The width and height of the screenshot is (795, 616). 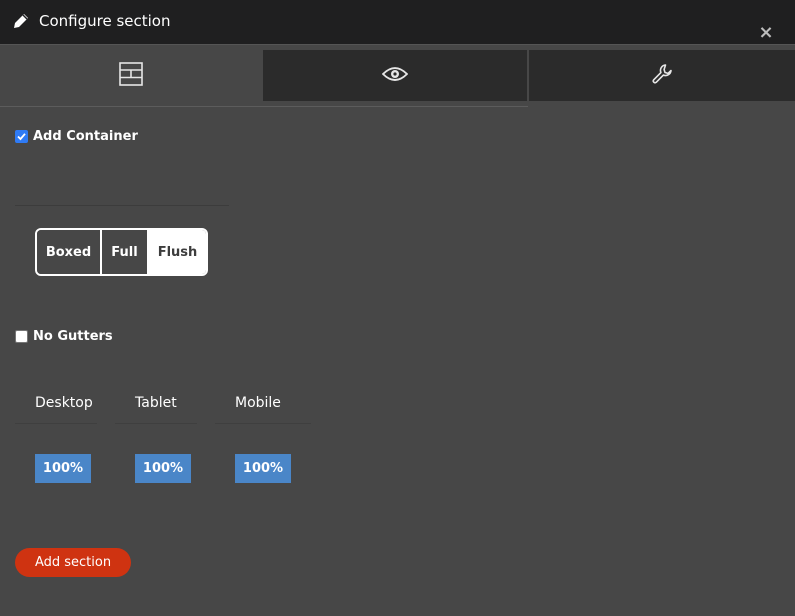 What do you see at coordinates (21, 136) in the screenshot?
I see `add-container-checkbox` at bounding box center [21, 136].